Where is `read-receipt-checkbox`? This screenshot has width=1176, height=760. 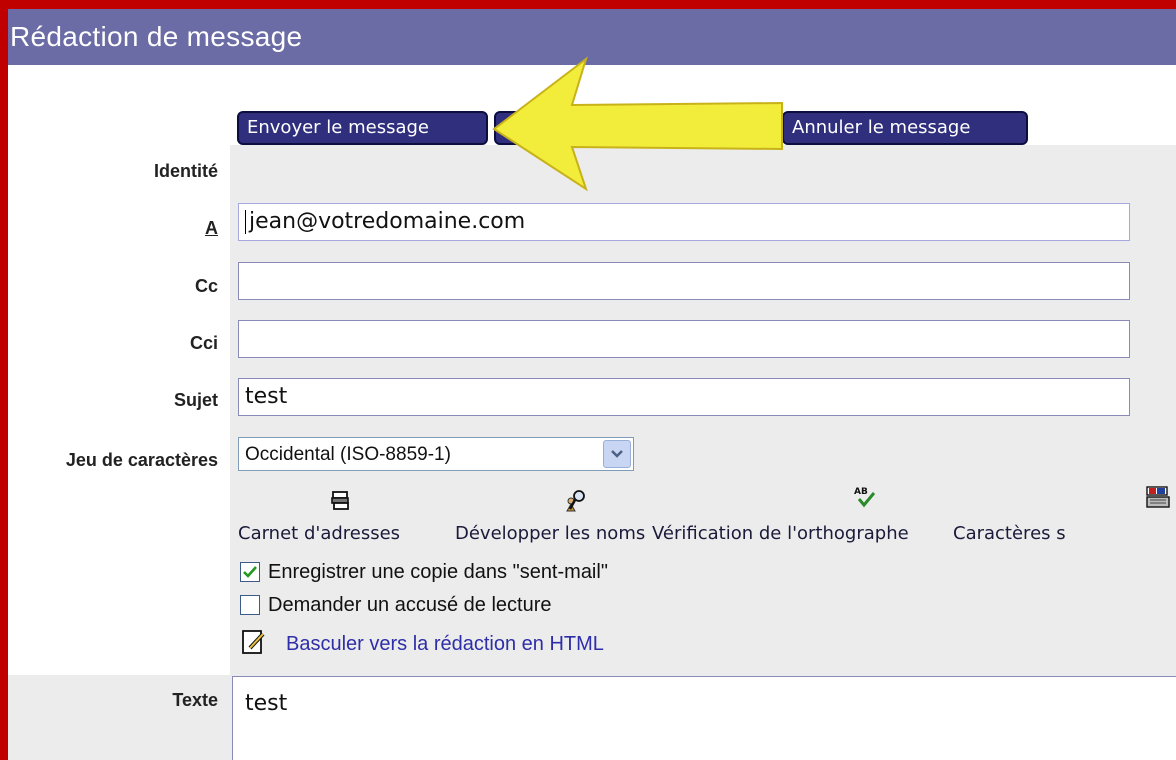 read-receipt-checkbox is located at coordinates (250, 605).